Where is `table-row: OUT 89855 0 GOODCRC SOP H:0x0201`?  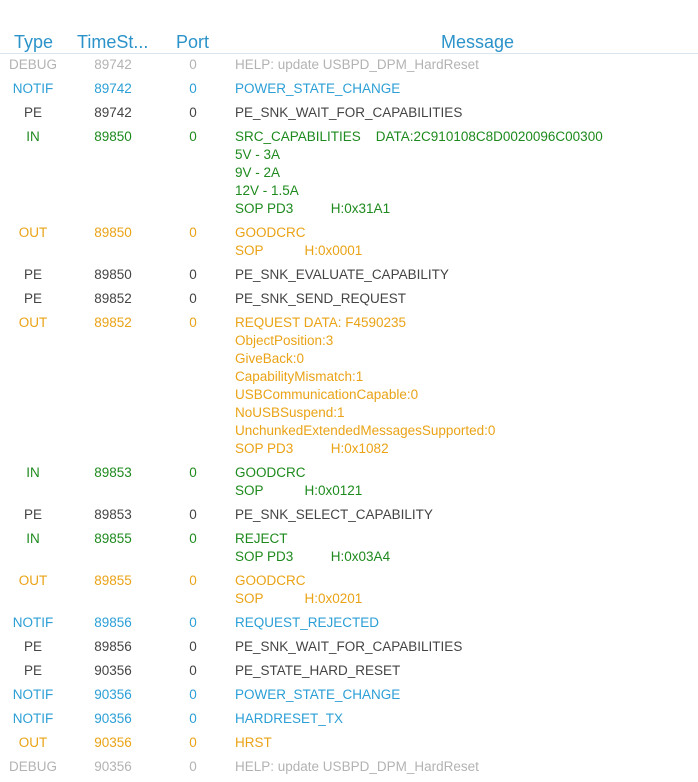 table-row: OUT 89855 0 GOODCRC SOP H:0x0201 is located at coordinates (349, 593).